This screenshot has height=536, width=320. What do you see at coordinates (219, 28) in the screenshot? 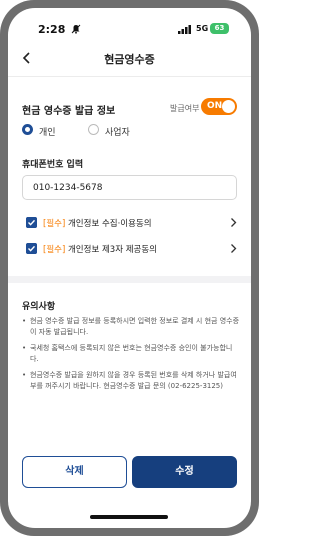
I see `battery-icon: 63` at bounding box center [219, 28].